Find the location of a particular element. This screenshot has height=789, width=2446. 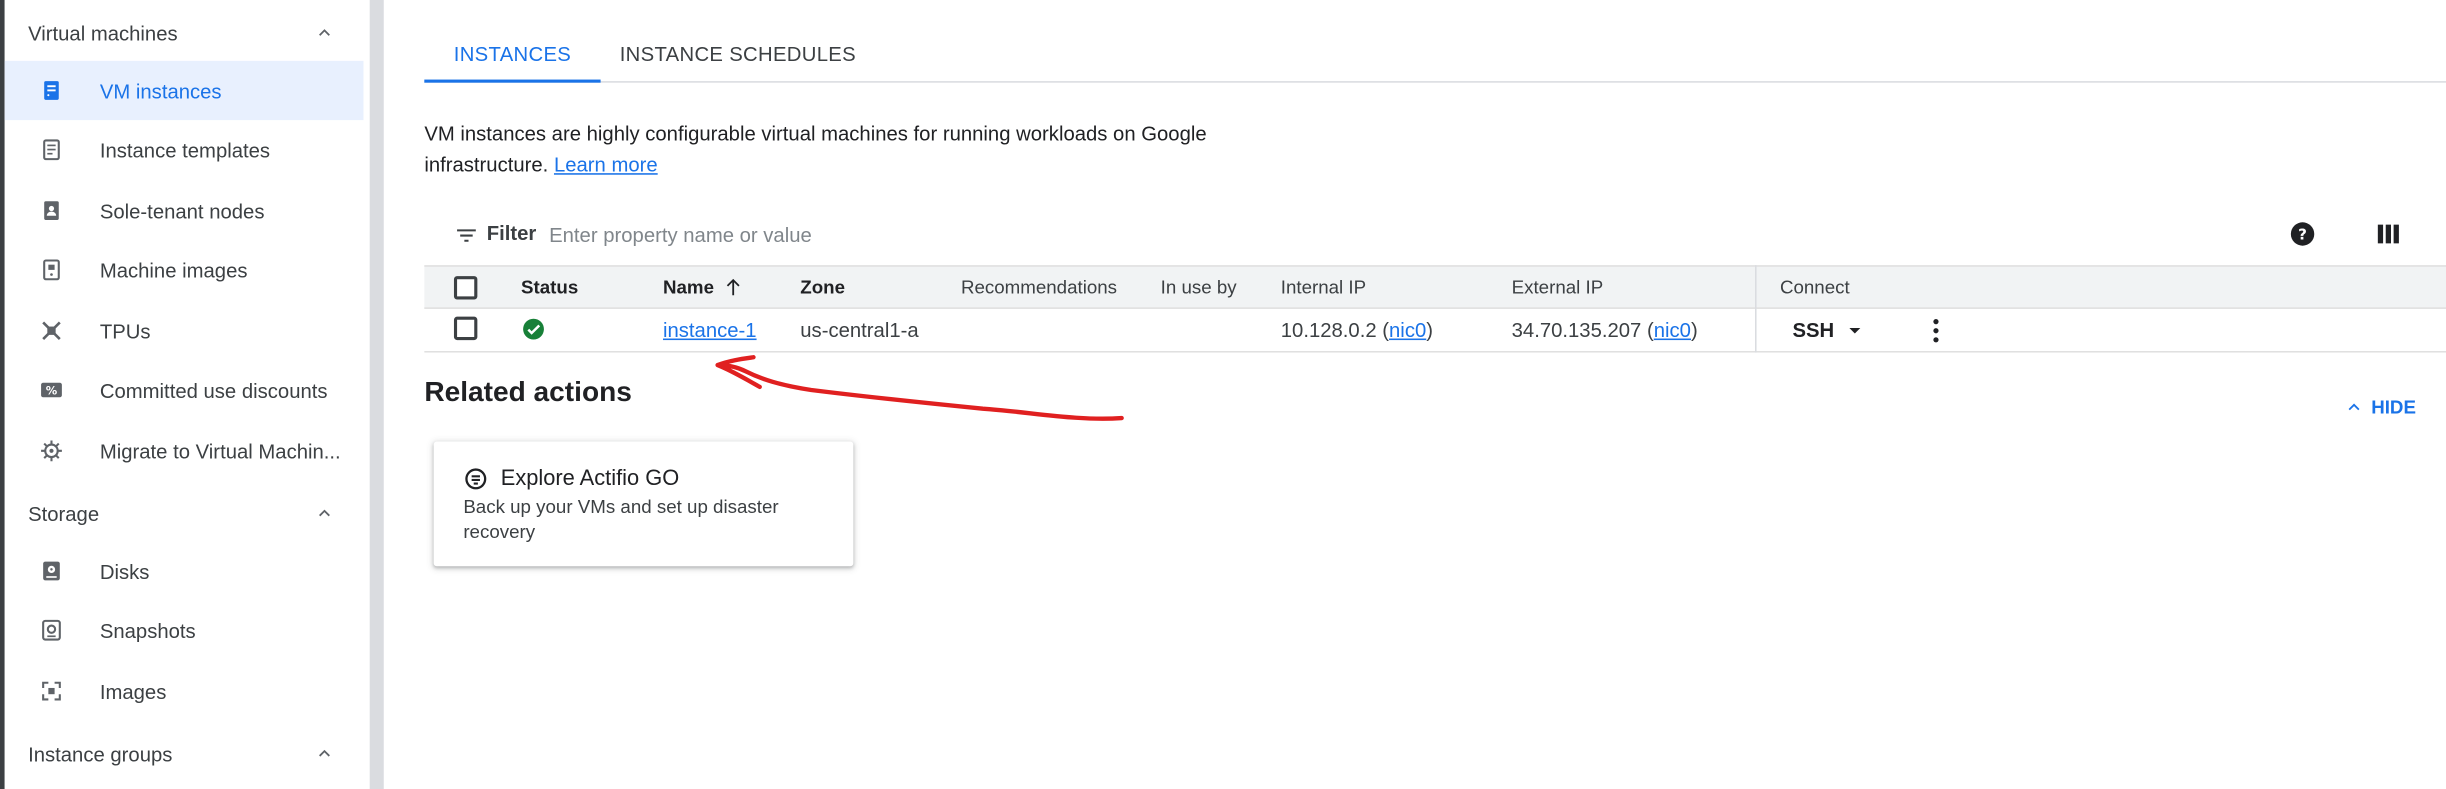

header-connect: Connect is located at coordinates (1814, 287).